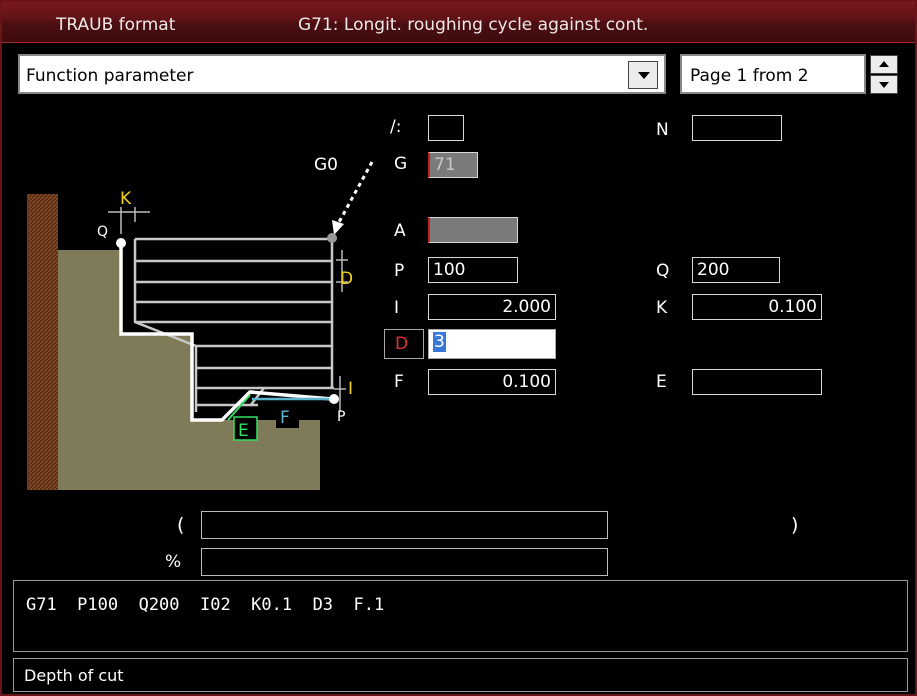 Image resolution: width=917 pixels, height=696 pixels. I want to click on dropdown-arrow-button, so click(643, 75).